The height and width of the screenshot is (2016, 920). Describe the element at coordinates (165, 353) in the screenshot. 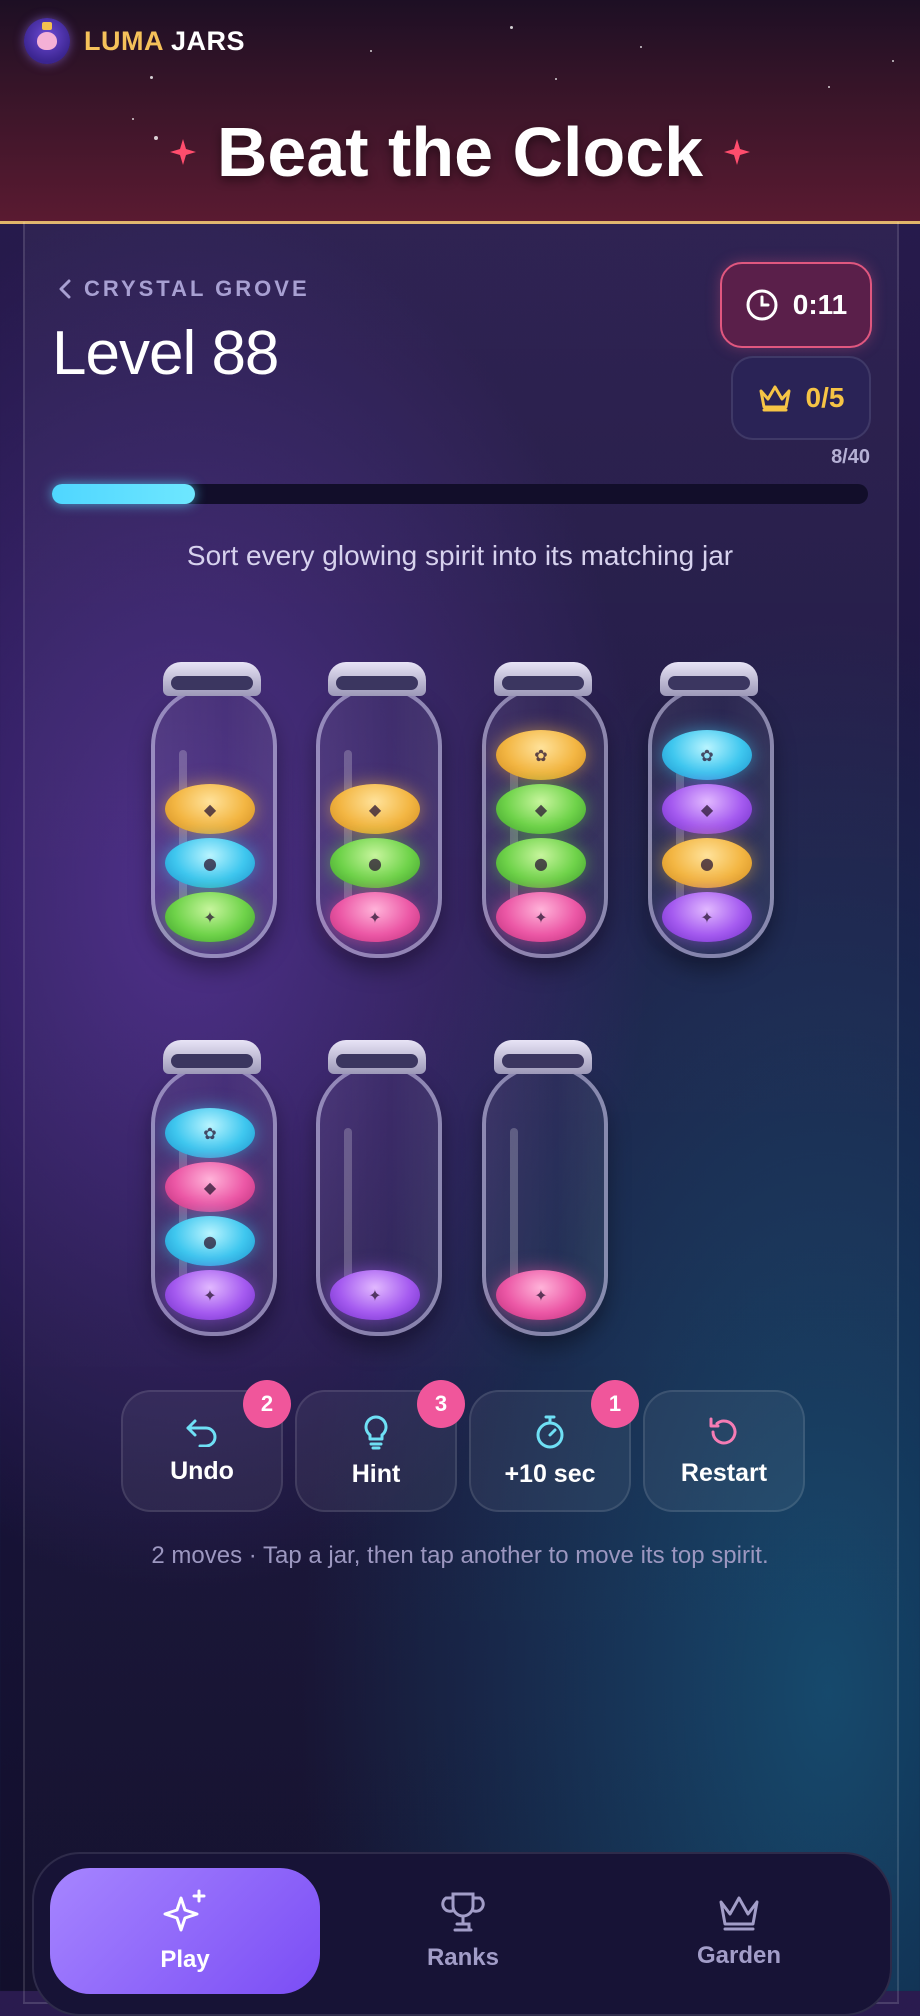

I see `level-title: Level 88` at that location.